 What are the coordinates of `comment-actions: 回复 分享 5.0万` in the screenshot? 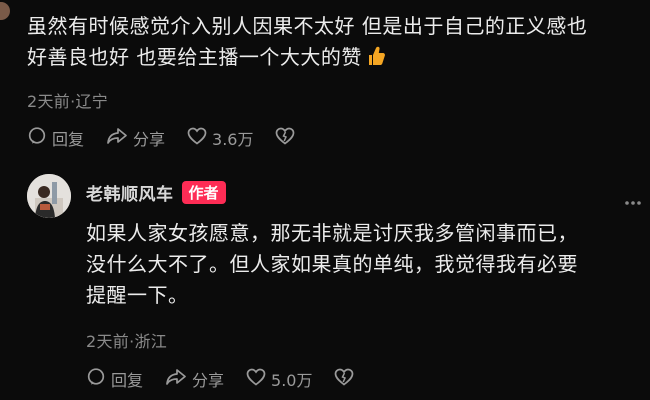 It's located at (233, 379).